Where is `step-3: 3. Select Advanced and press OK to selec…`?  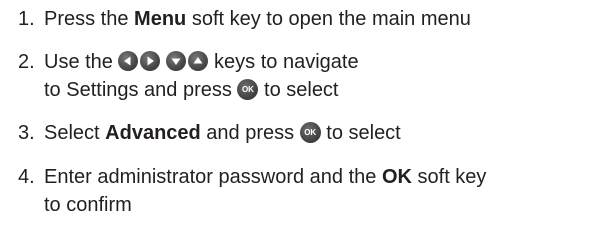
step-3: 3. Select Advanced and press OK to selec… is located at coordinates (305, 133).